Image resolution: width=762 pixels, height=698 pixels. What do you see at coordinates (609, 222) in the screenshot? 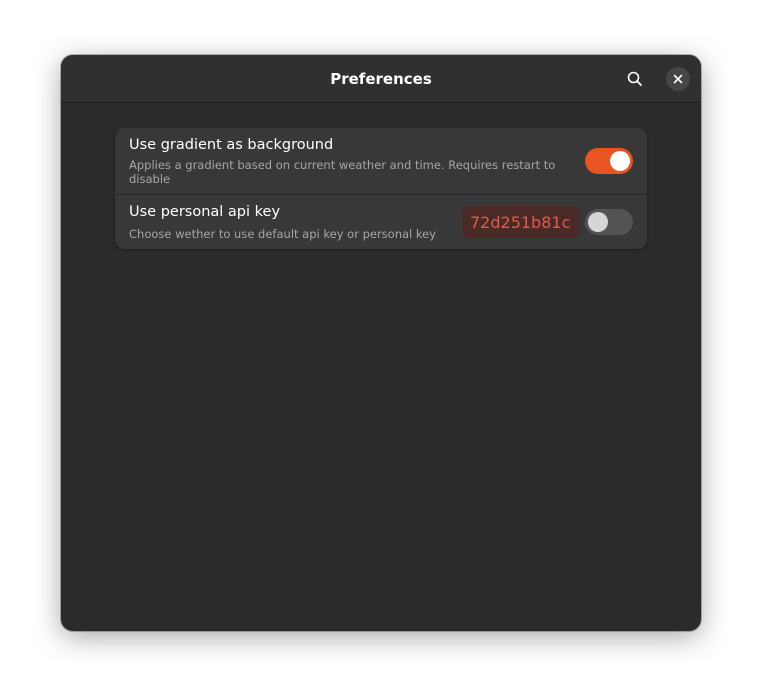
I see `api-key-switch` at bounding box center [609, 222].